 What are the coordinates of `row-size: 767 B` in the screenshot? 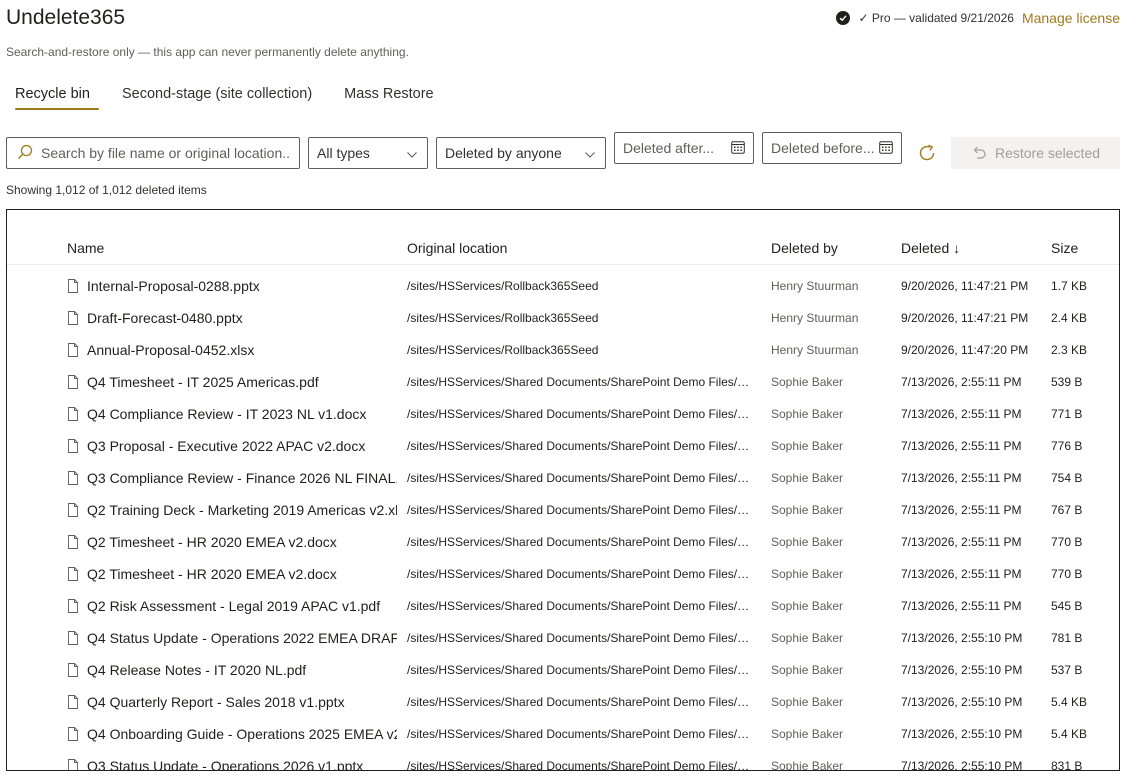 It's located at (1067, 510).